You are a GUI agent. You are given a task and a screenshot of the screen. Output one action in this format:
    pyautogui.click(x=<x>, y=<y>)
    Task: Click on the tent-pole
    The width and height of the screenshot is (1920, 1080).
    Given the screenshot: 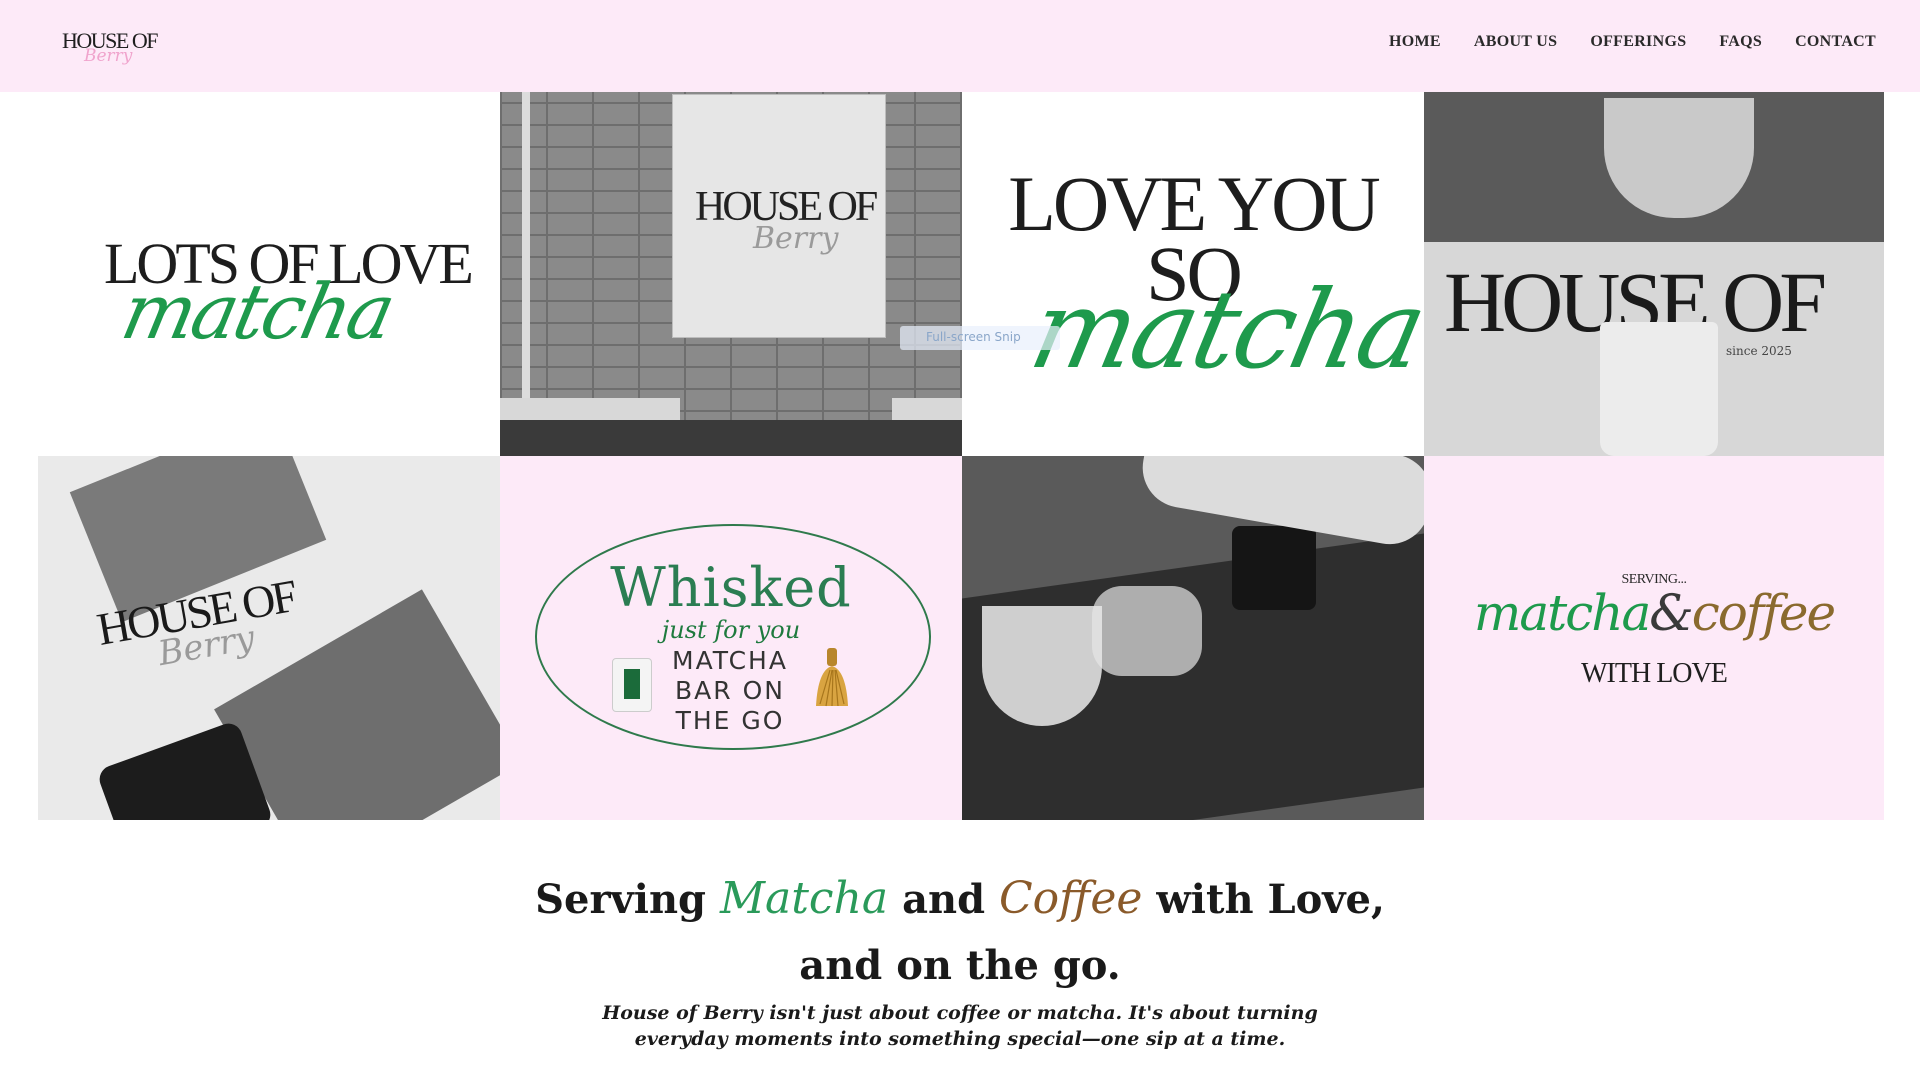 What is the action you would take?
    pyautogui.click(x=526, y=257)
    